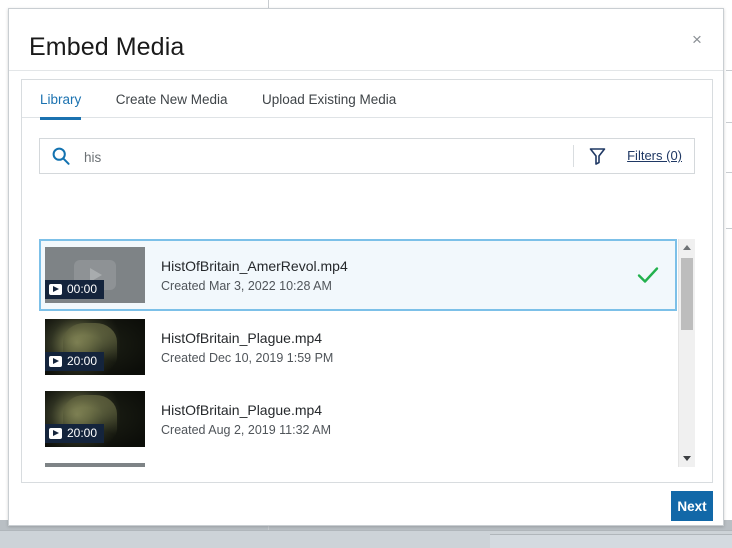 Image resolution: width=732 pixels, height=548 pixels. Describe the element at coordinates (611, 541) in the screenshot. I see `background-bottom-strip-right` at that location.